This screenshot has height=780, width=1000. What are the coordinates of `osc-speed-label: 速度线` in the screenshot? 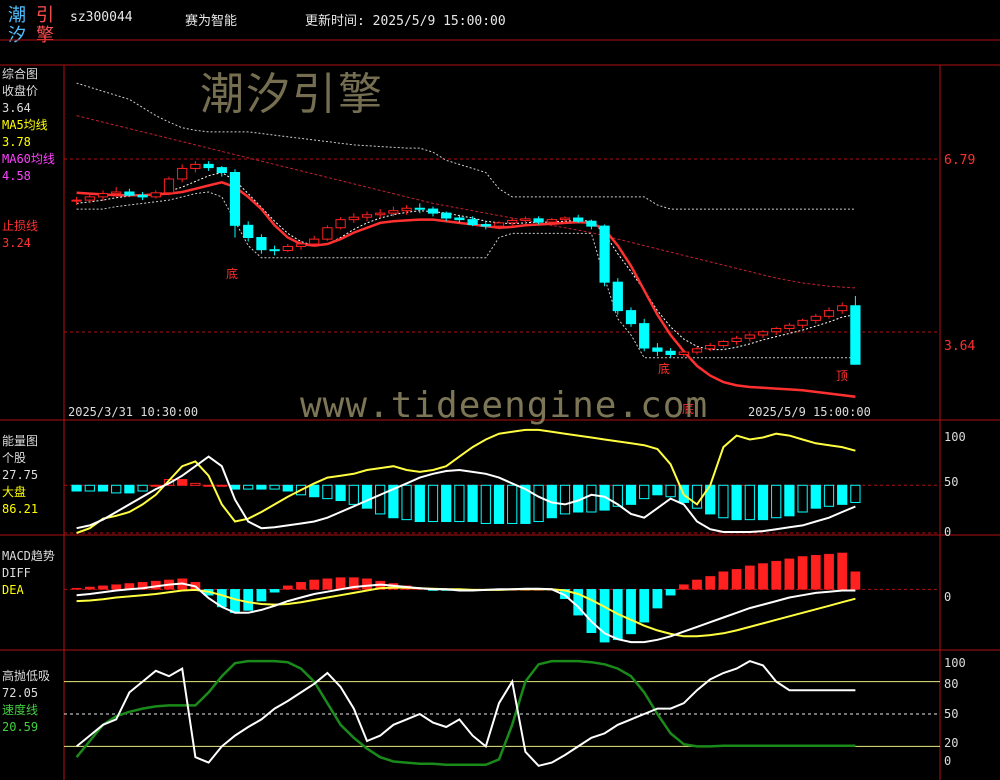 It's located at (20, 710).